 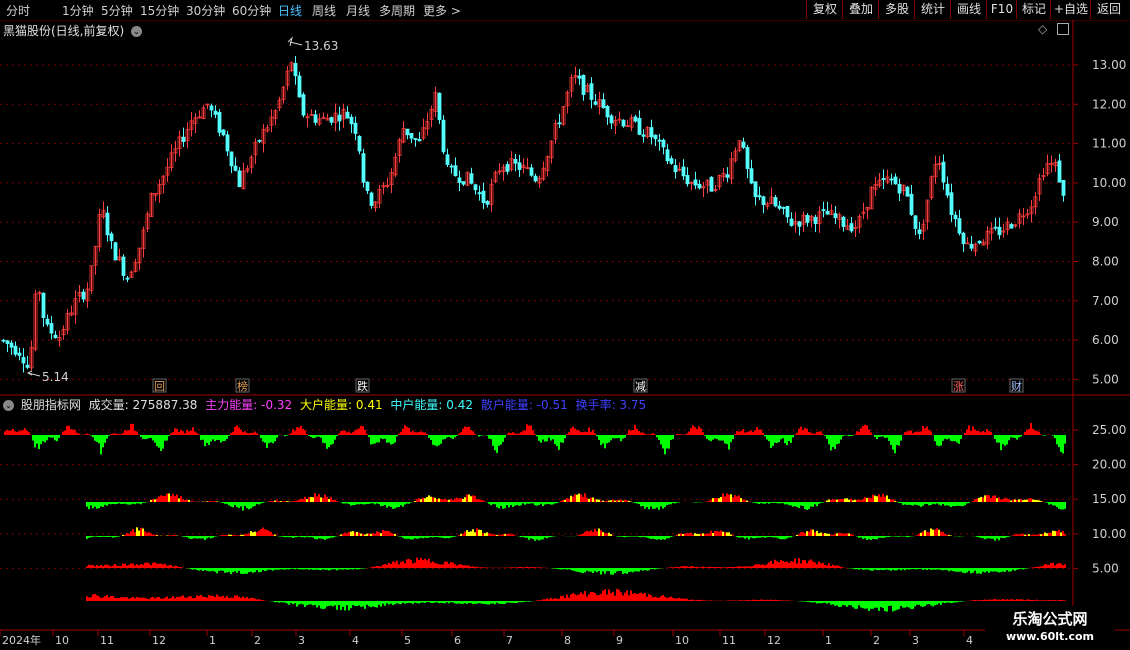 What do you see at coordinates (205, 10) in the screenshot?
I see `period-30min: 30分钟` at bounding box center [205, 10].